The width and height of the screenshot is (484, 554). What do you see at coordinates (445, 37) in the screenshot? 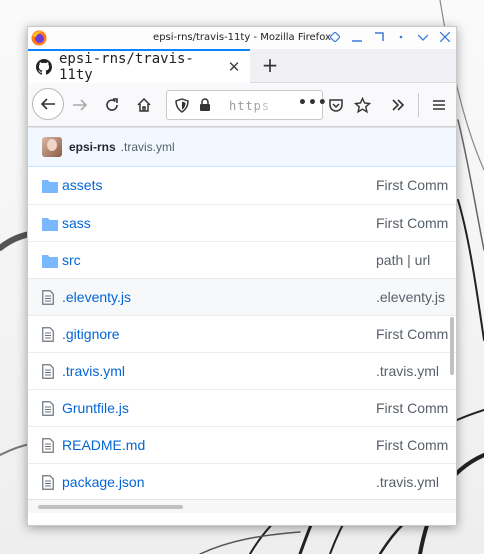
I see `close-window-icon` at bounding box center [445, 37].